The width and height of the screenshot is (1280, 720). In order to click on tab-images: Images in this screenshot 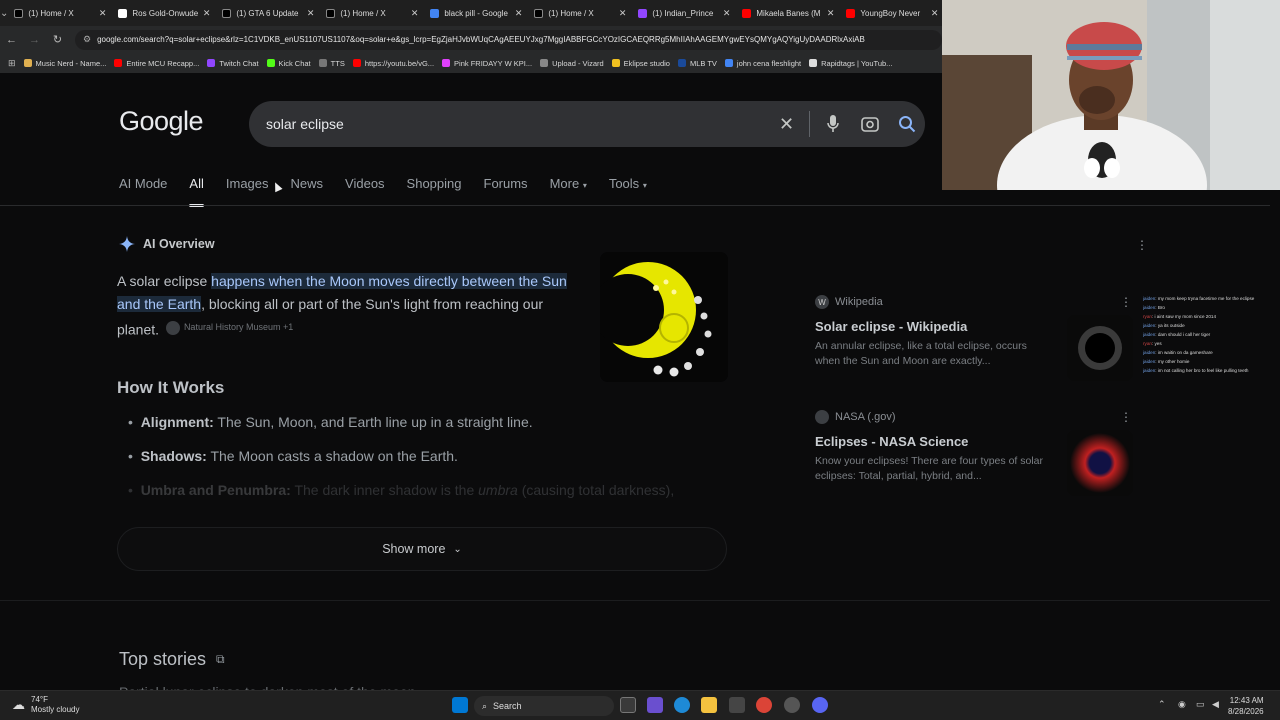, I will do `click(247, 186)`.